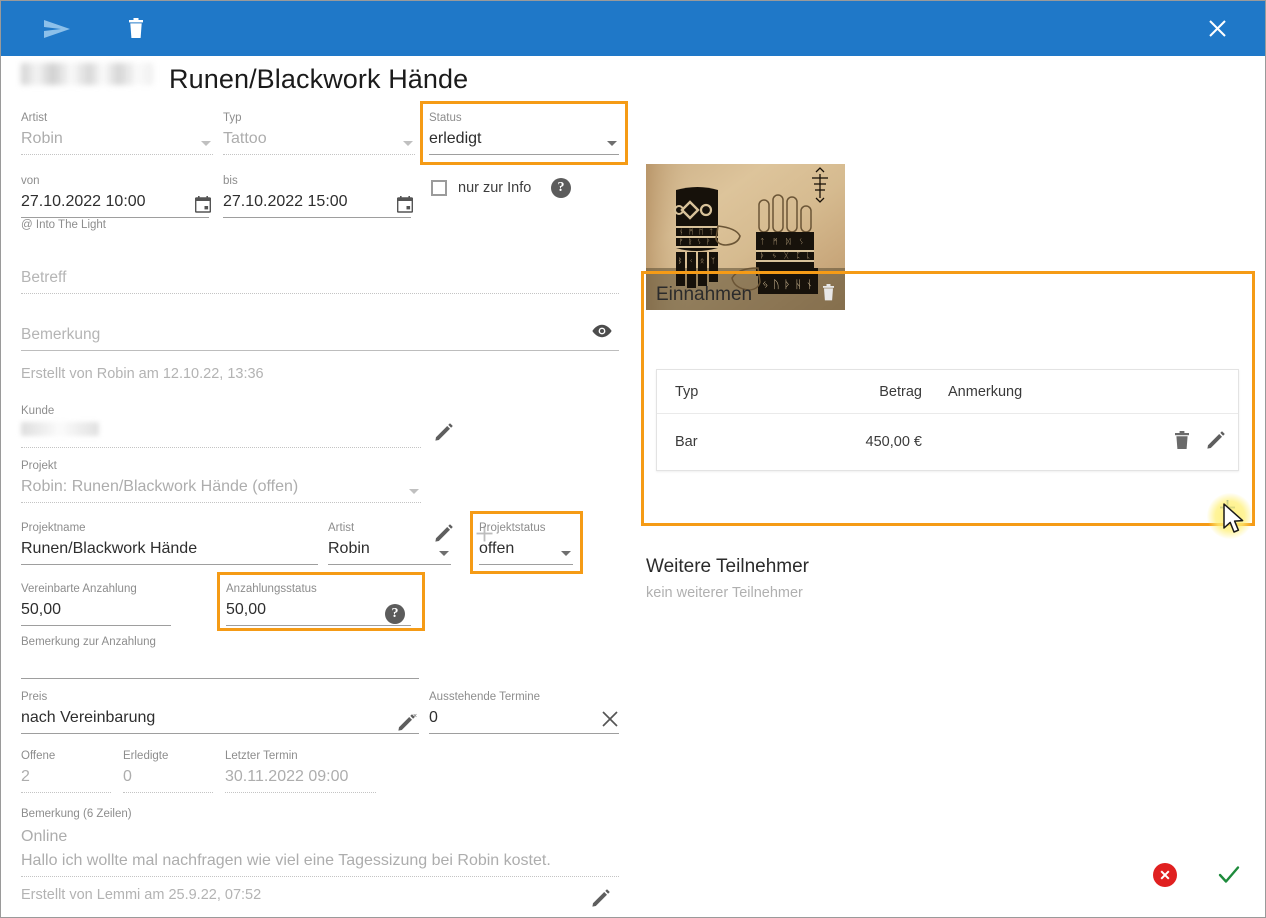 The image size is (1266, 918). What do you see at coordinates (1182, 442) in the screenshot?
I see `delete-row-icon` at bounding box center [1182, 442].